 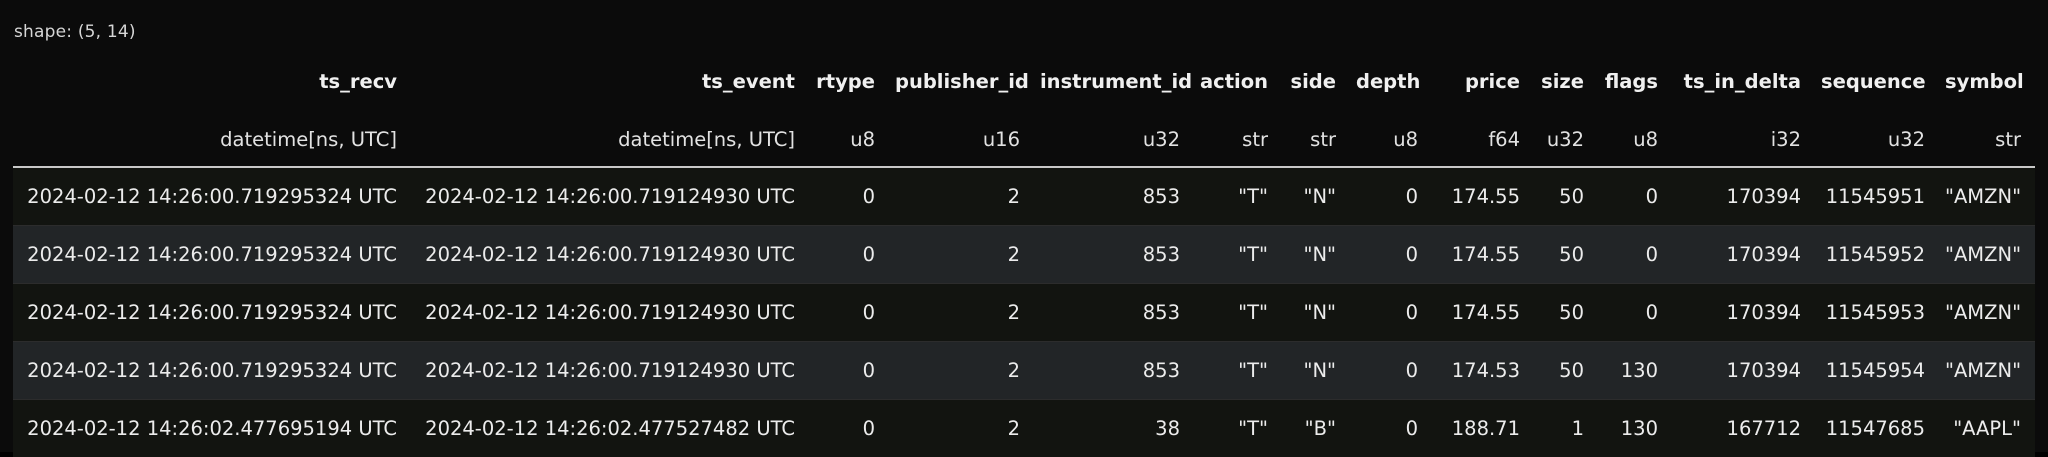 What do you see at coordinates (1877, 428) in the screenshot?
I see `cell-sequence: 11547685` at bounding box center [1877, 428].